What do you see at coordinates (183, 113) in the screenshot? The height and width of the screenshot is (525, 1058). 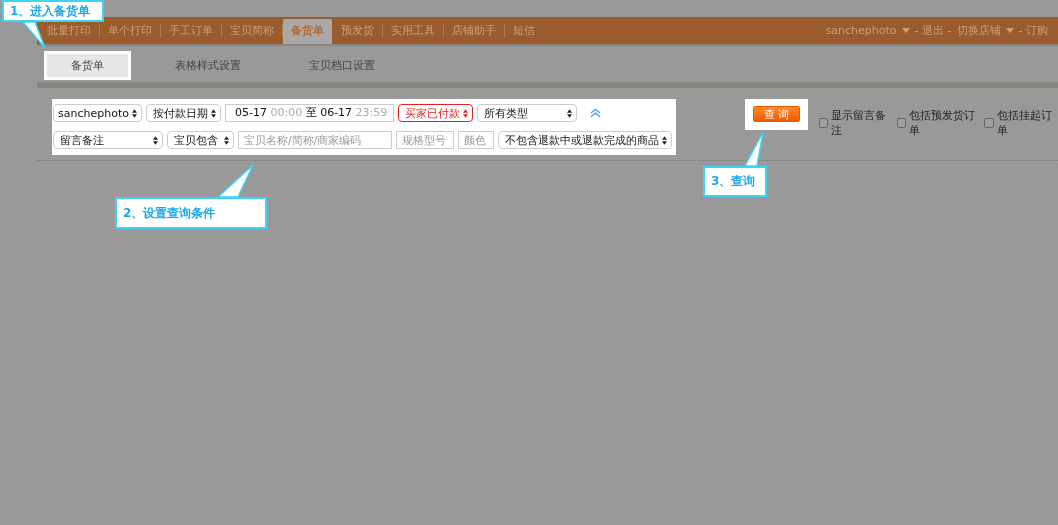 I see `dropdown: 按付款日期` at bounding box center [183, 113].